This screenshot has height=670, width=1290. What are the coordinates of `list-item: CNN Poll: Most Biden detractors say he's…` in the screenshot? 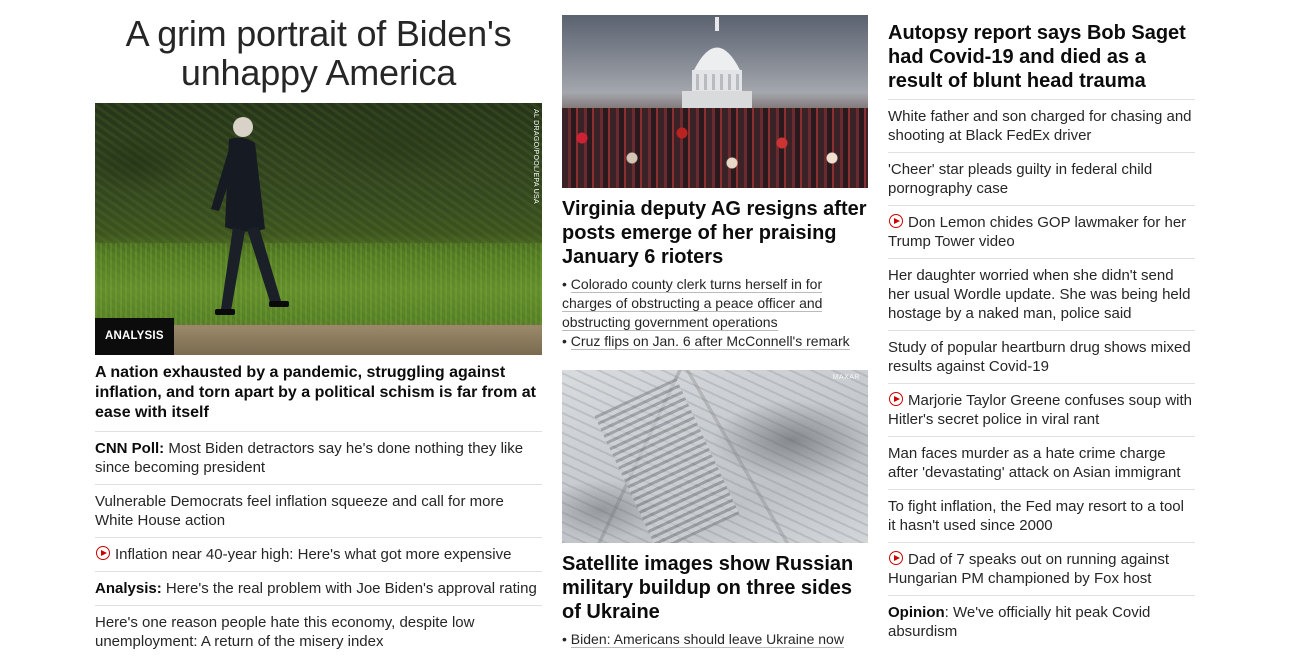 It's located at (318, 458).